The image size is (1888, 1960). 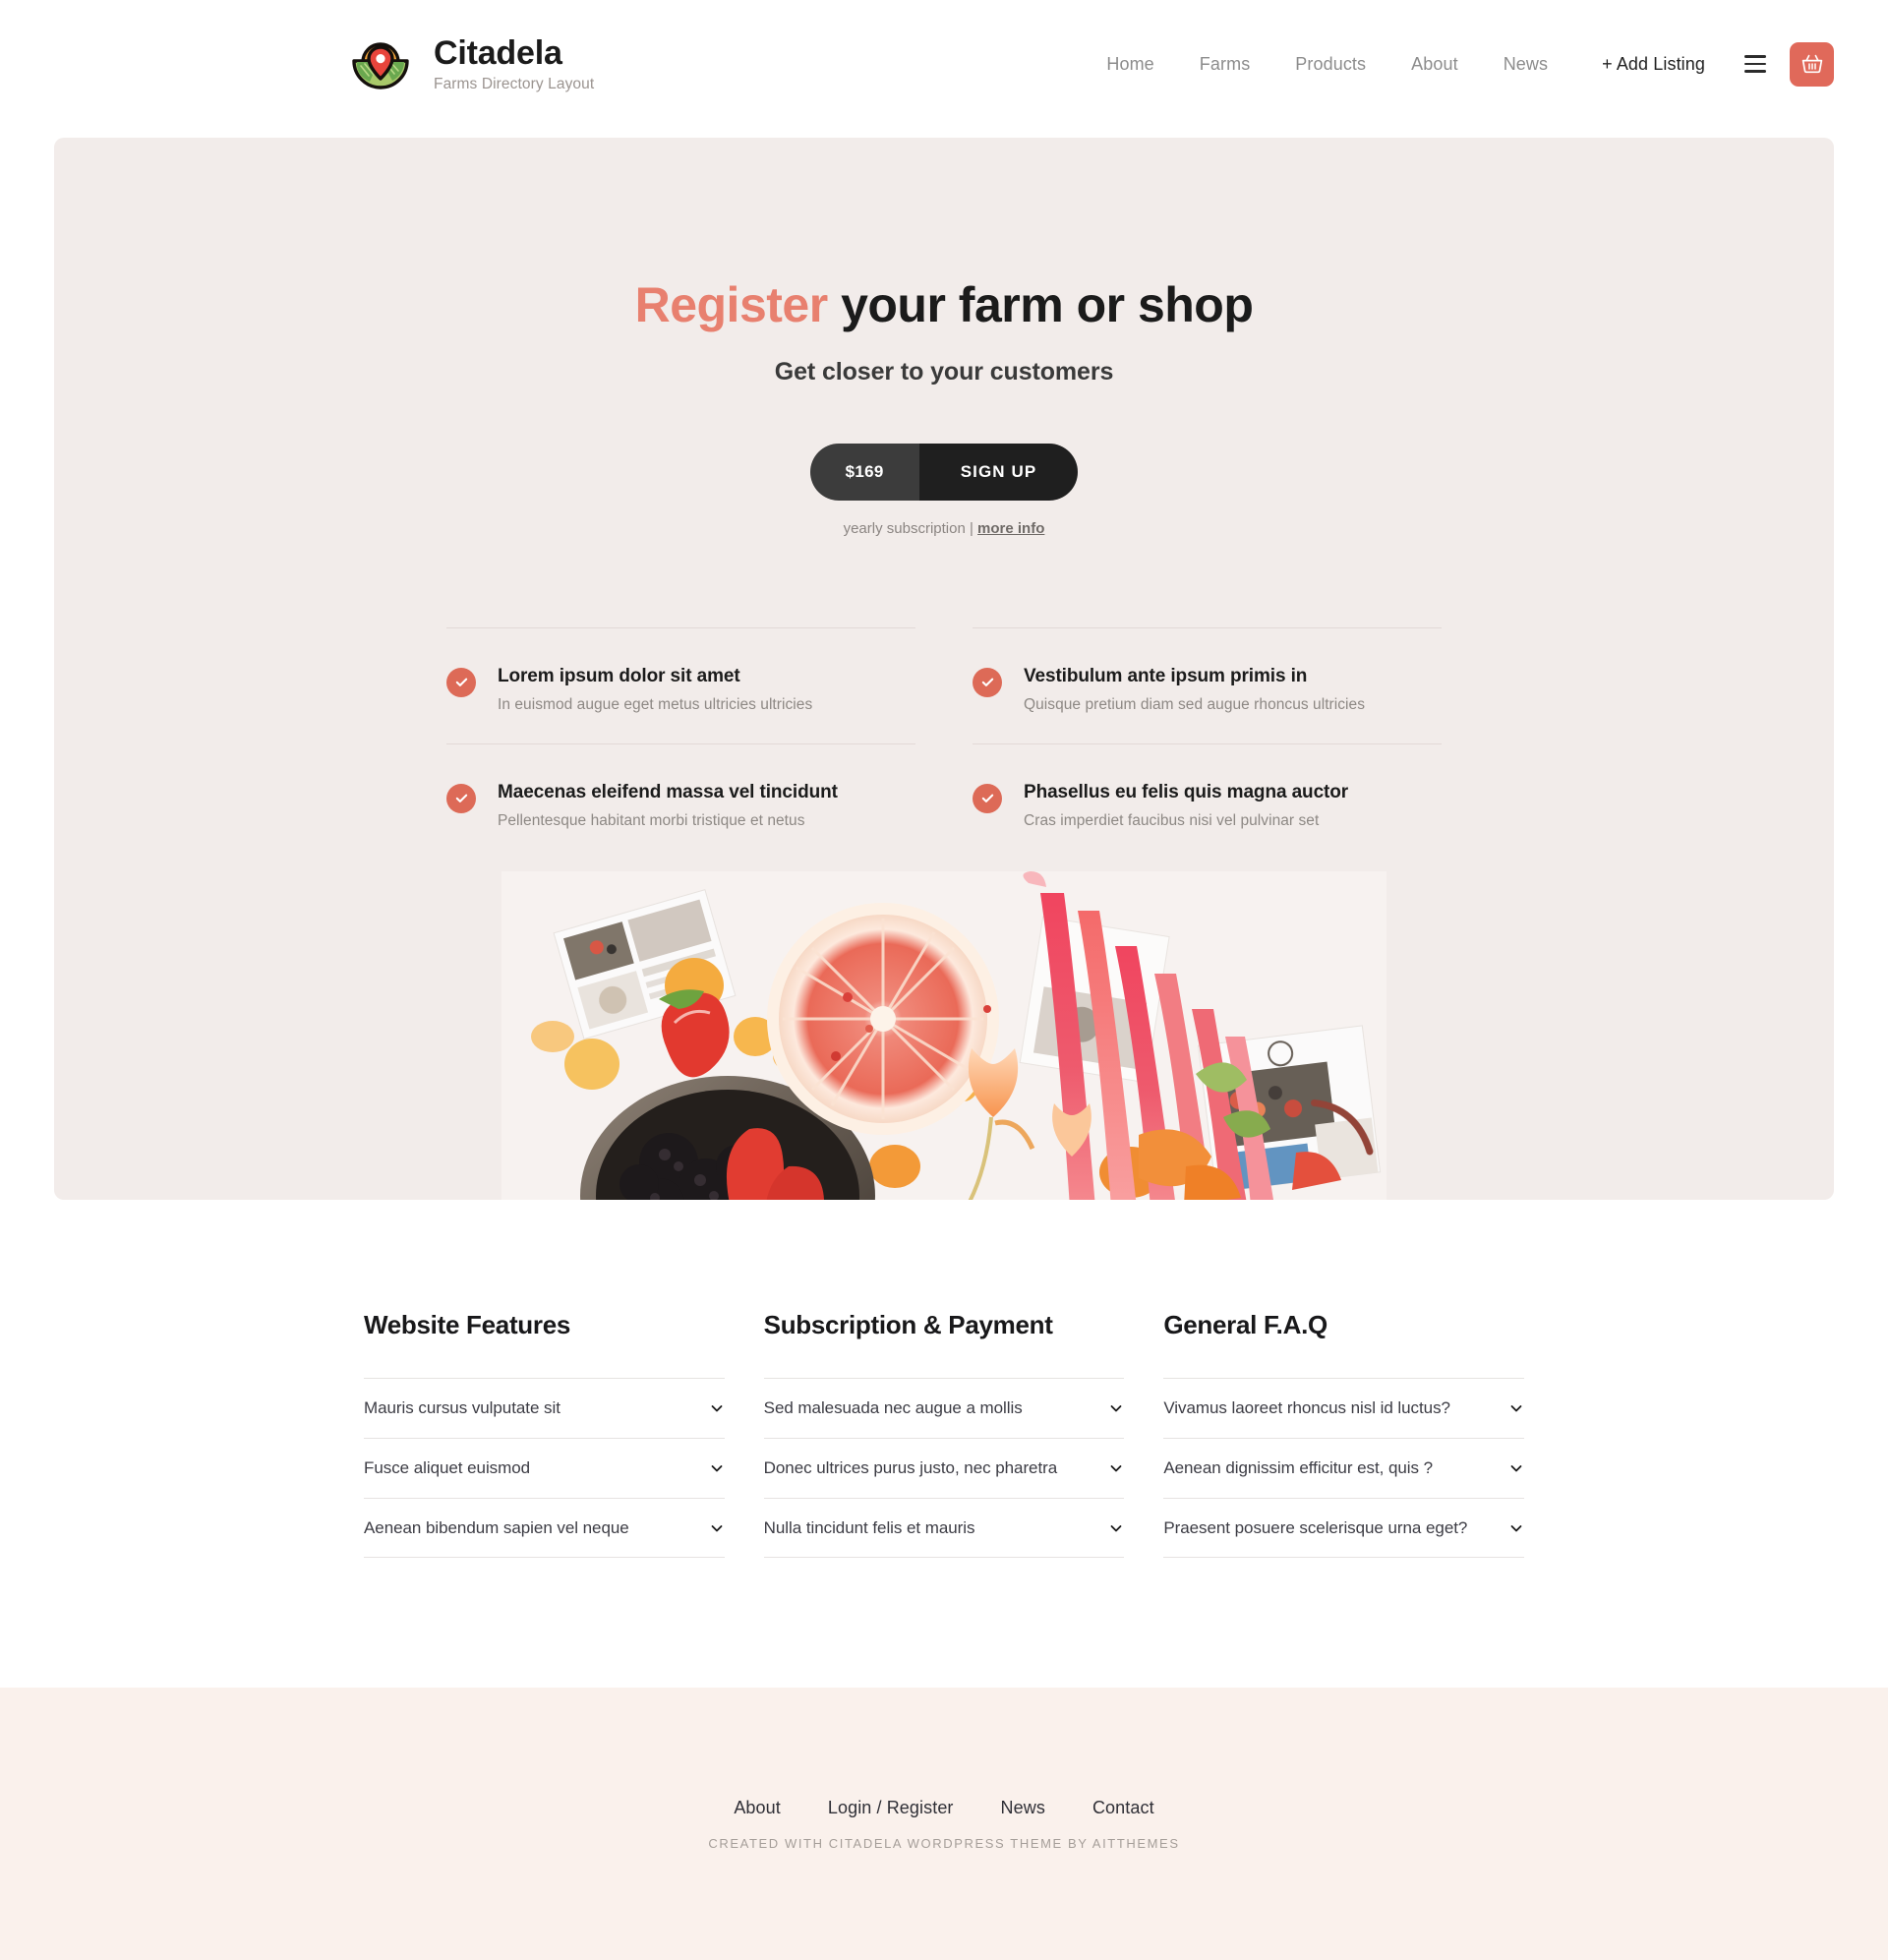 I want to click on nav-item-products: Products, so click(x=1330, y=64).